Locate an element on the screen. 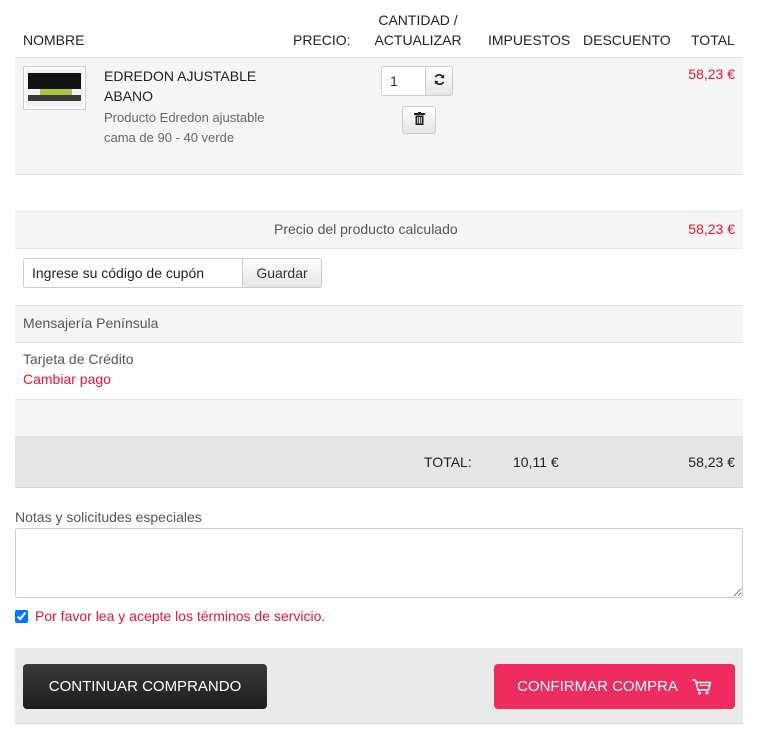  notes-textarea is located at coordinates (379, 563).